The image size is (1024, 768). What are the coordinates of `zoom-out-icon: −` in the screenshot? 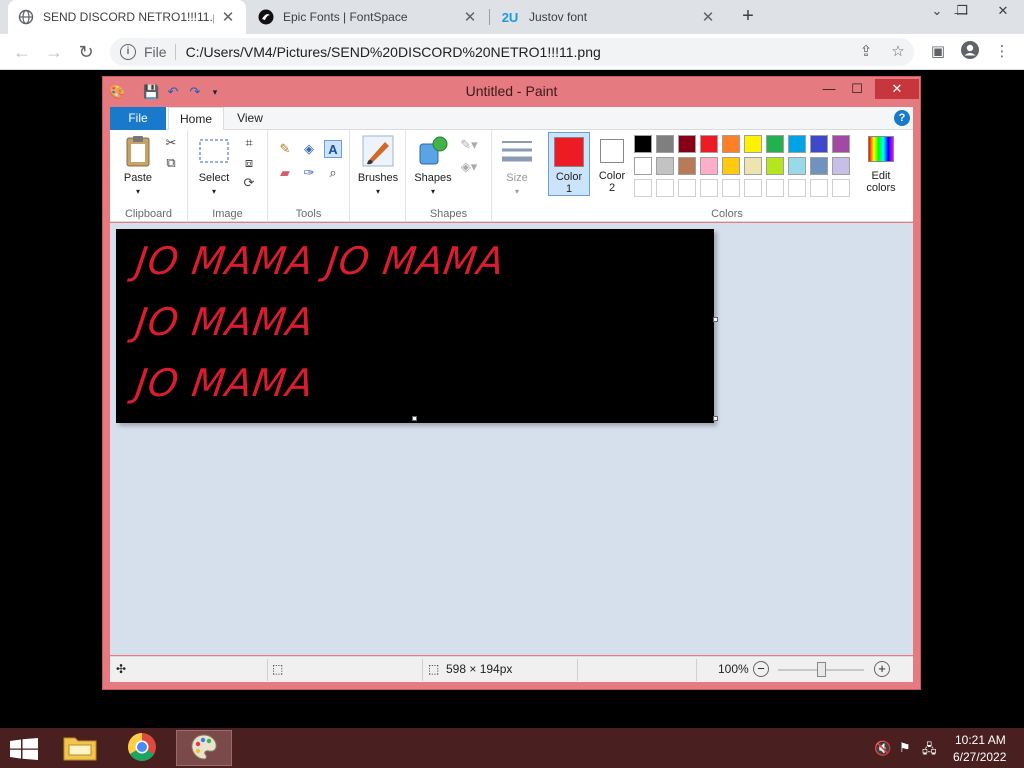 It's located at (761, 669).